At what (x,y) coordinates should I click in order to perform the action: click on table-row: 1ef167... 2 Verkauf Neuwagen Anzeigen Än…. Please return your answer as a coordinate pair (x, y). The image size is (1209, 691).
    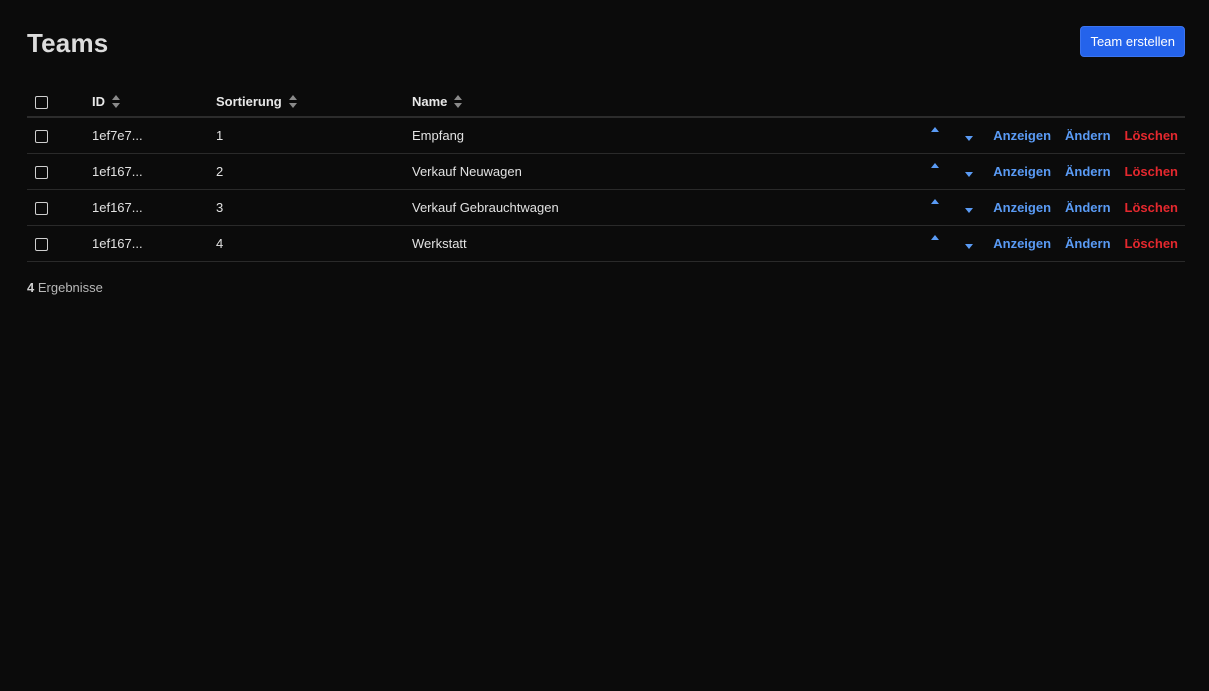
    Looking at the image, I should click on (606, 171).